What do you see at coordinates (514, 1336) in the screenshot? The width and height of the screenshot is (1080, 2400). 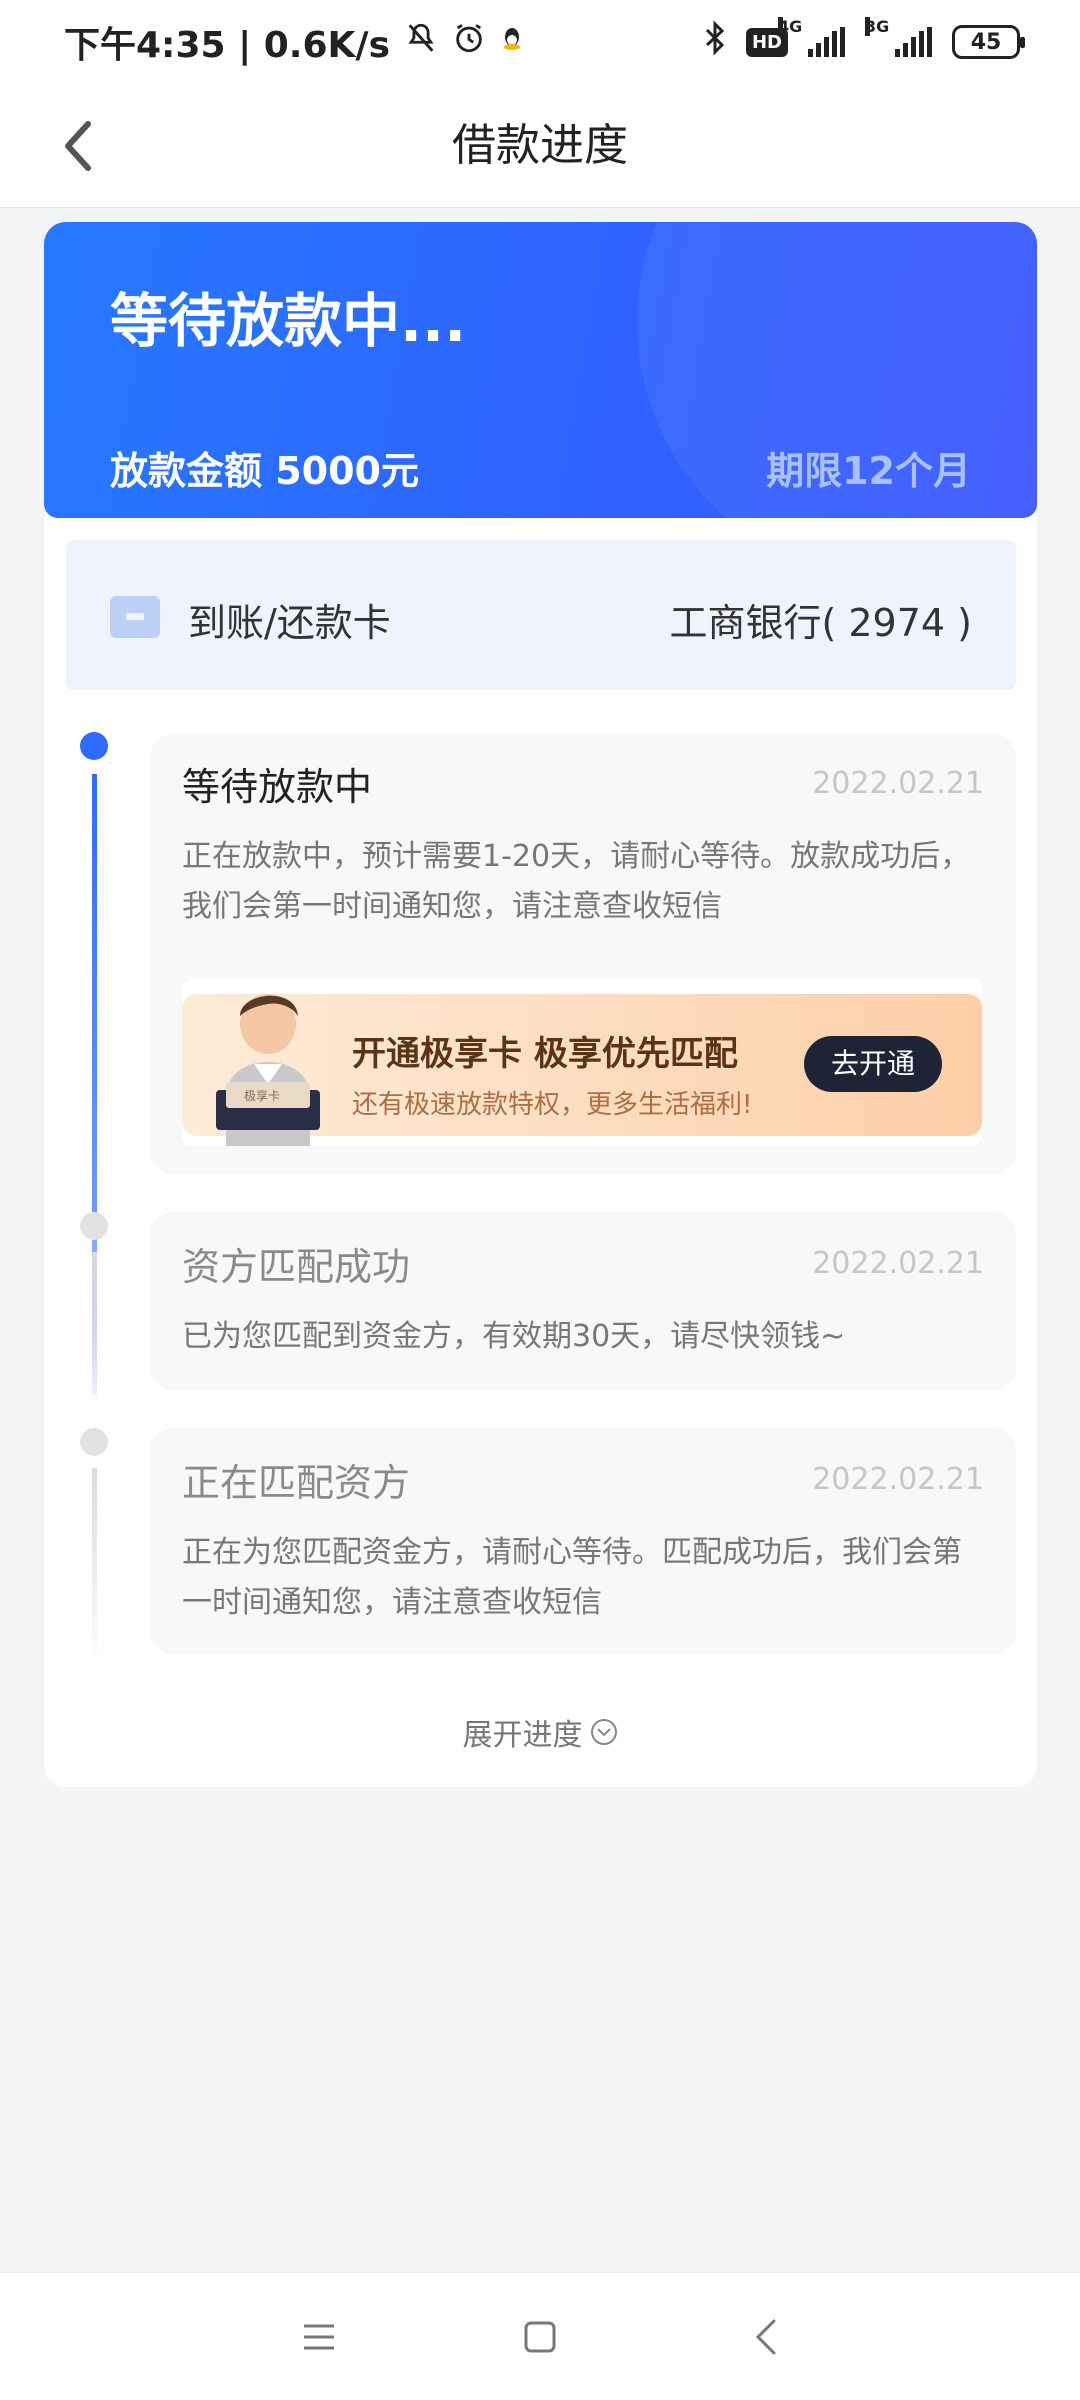 I see `step-description: 已为您匹配到资金方，有效期30天，请尽快领钱~` at bounding box center [514, 1336].